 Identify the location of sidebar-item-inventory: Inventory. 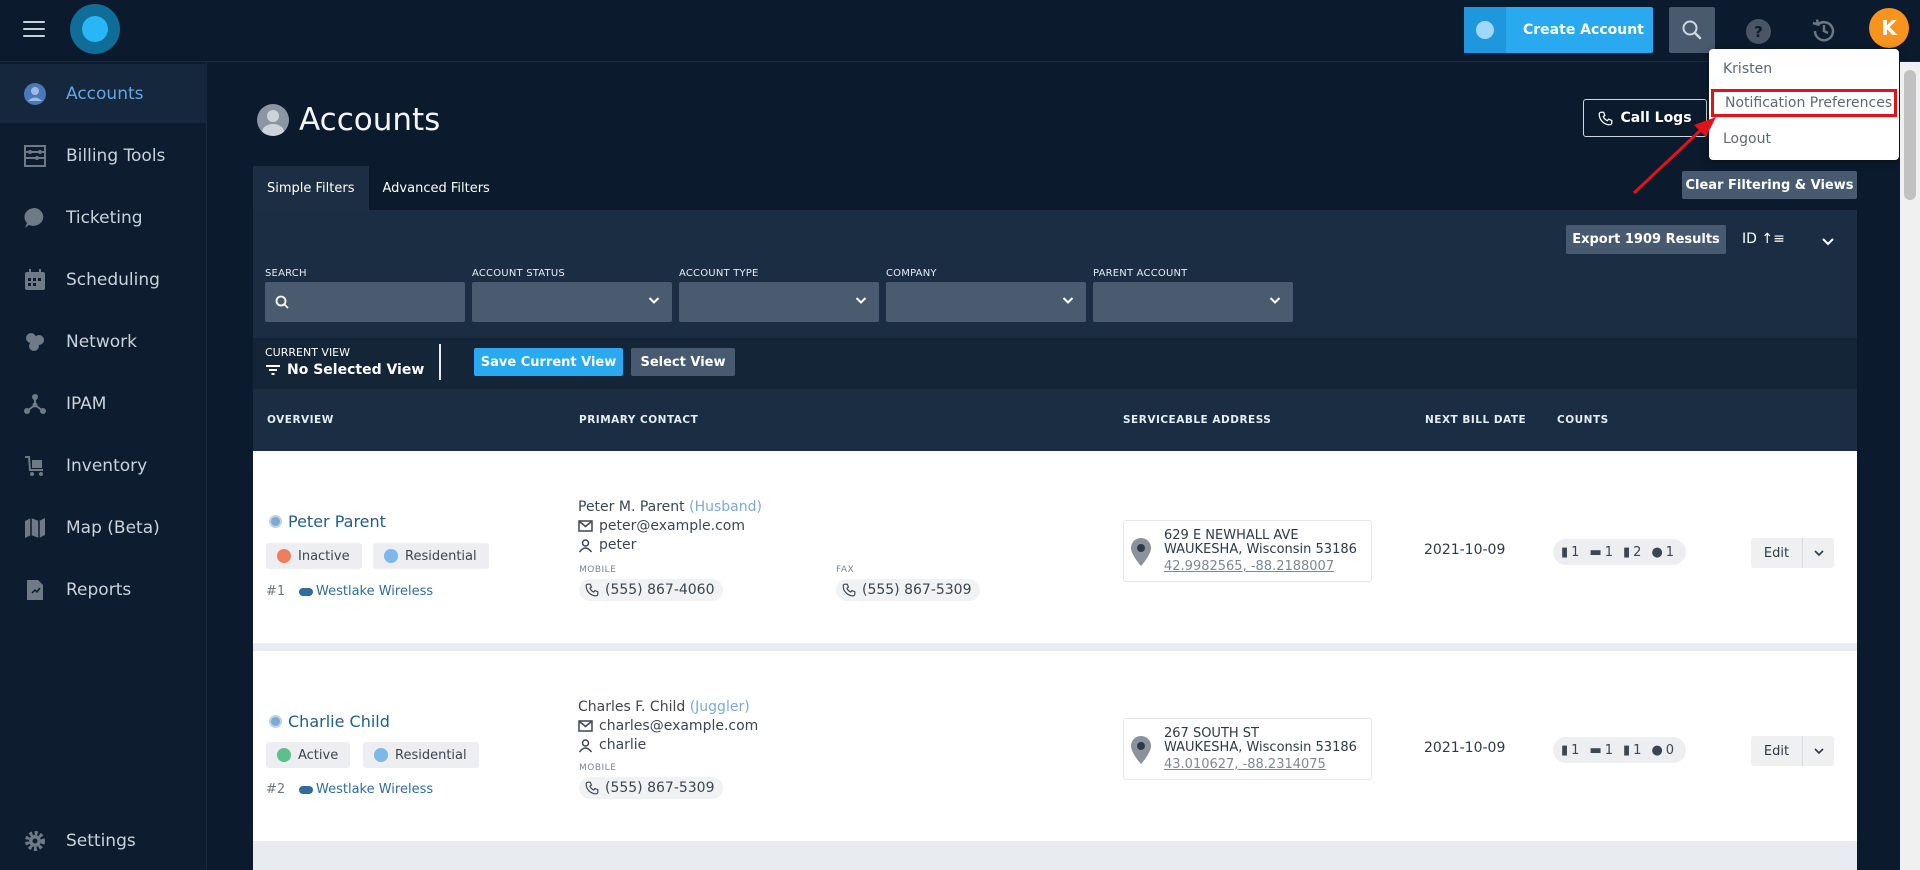
(103, 465).